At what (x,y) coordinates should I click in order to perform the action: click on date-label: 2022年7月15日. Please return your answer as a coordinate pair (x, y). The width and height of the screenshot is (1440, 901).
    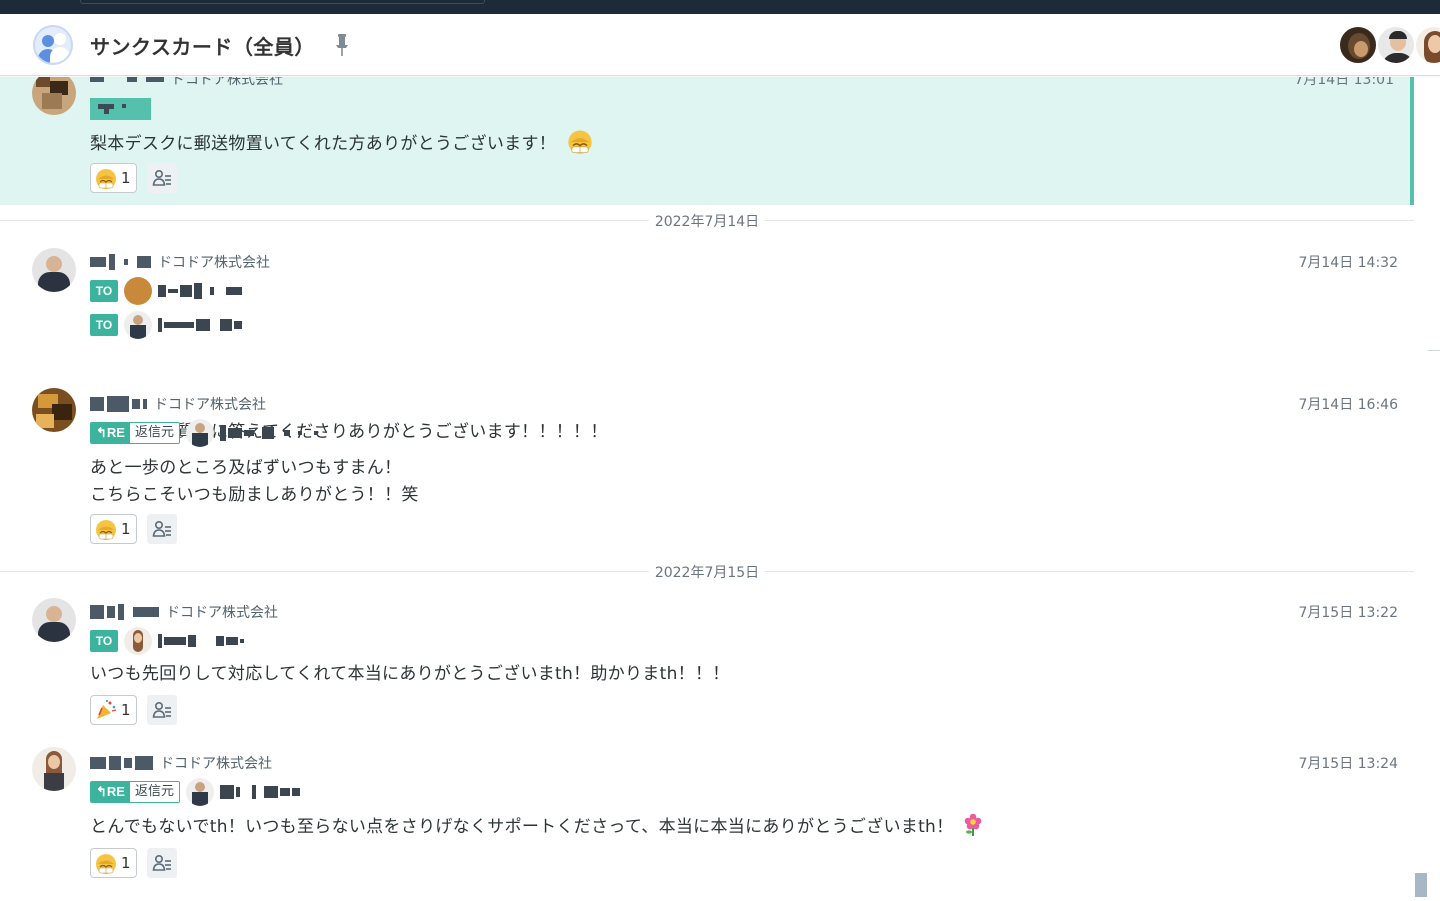
    Looking at the image, I should click on (707, 572).